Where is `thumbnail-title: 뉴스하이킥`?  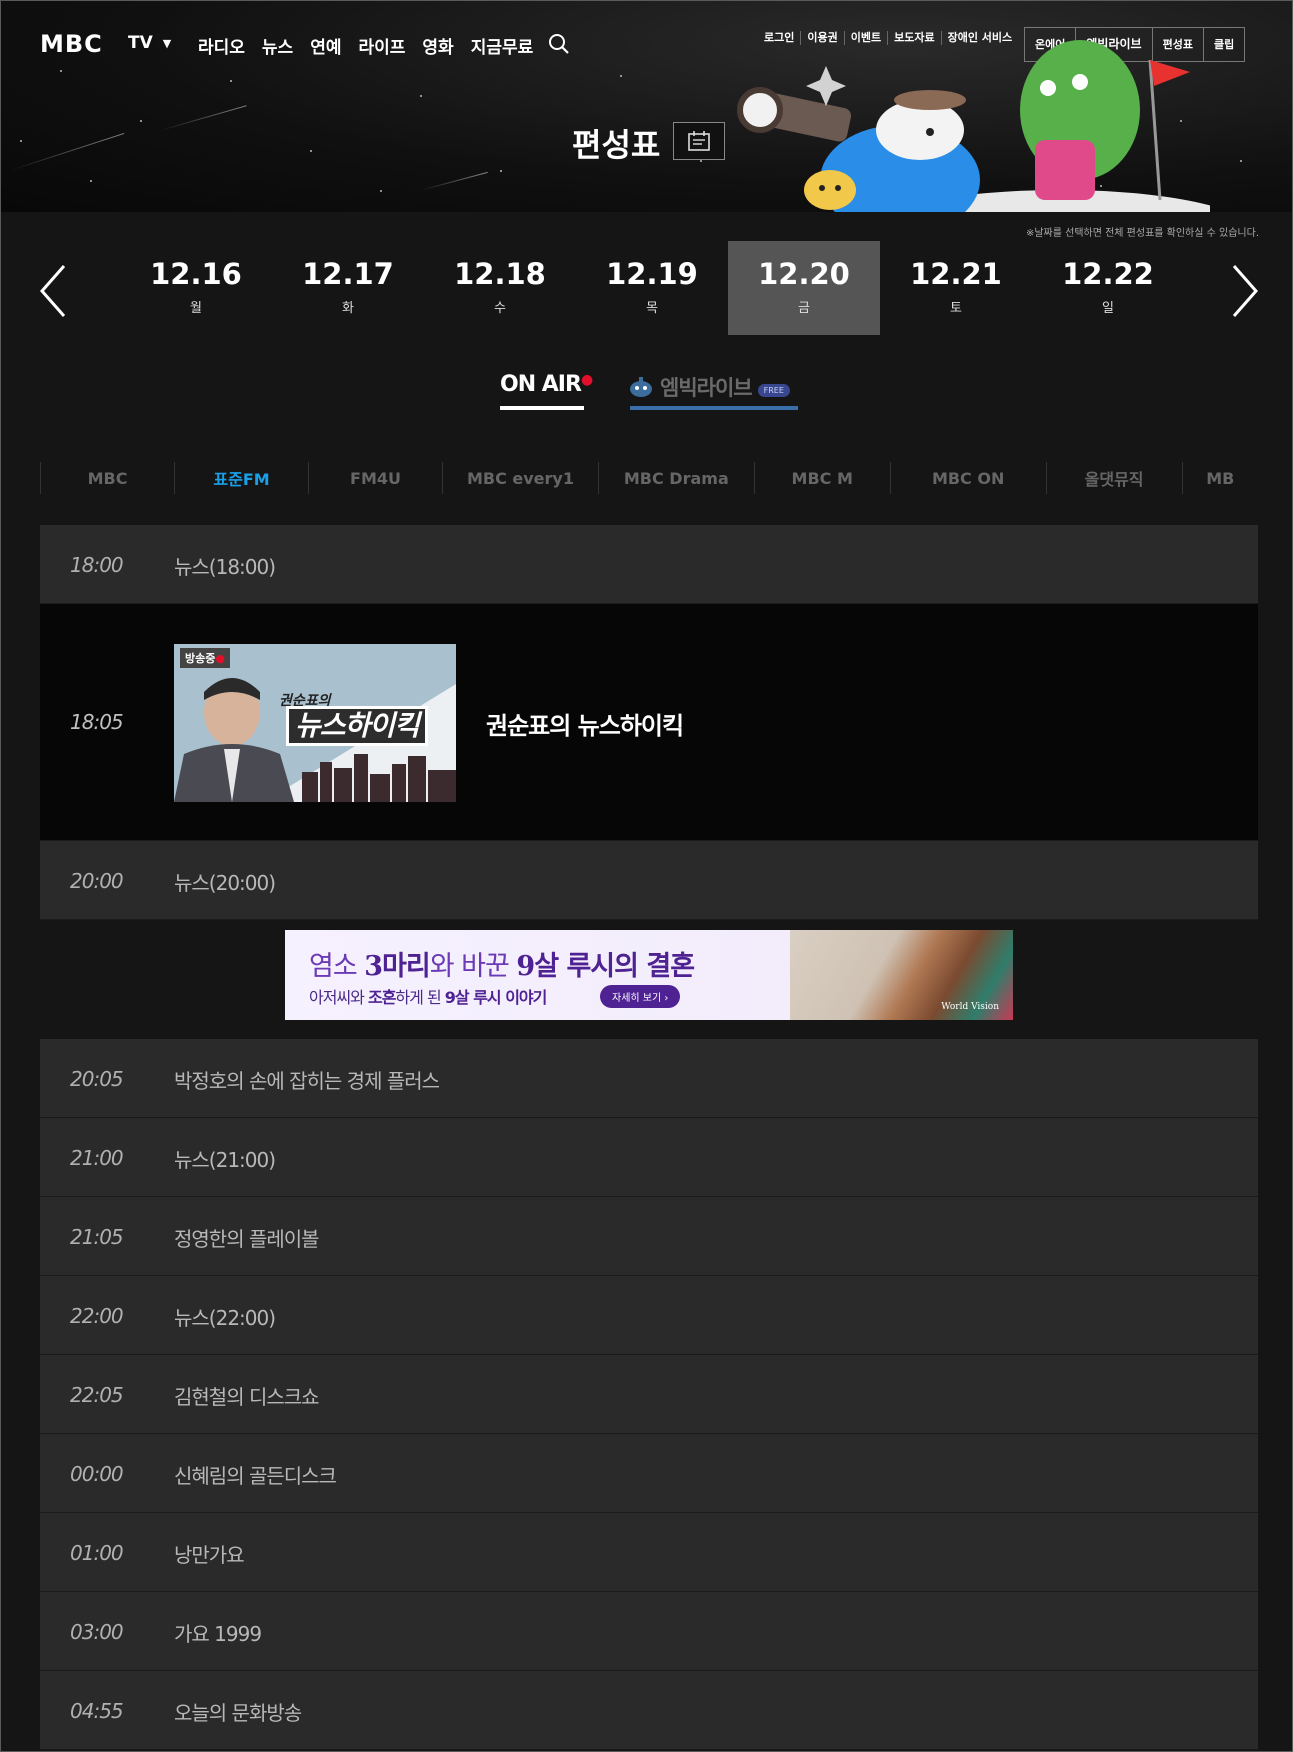
thumbnail-title: 뉴스하이킥 is located at coordinates (357, 726).